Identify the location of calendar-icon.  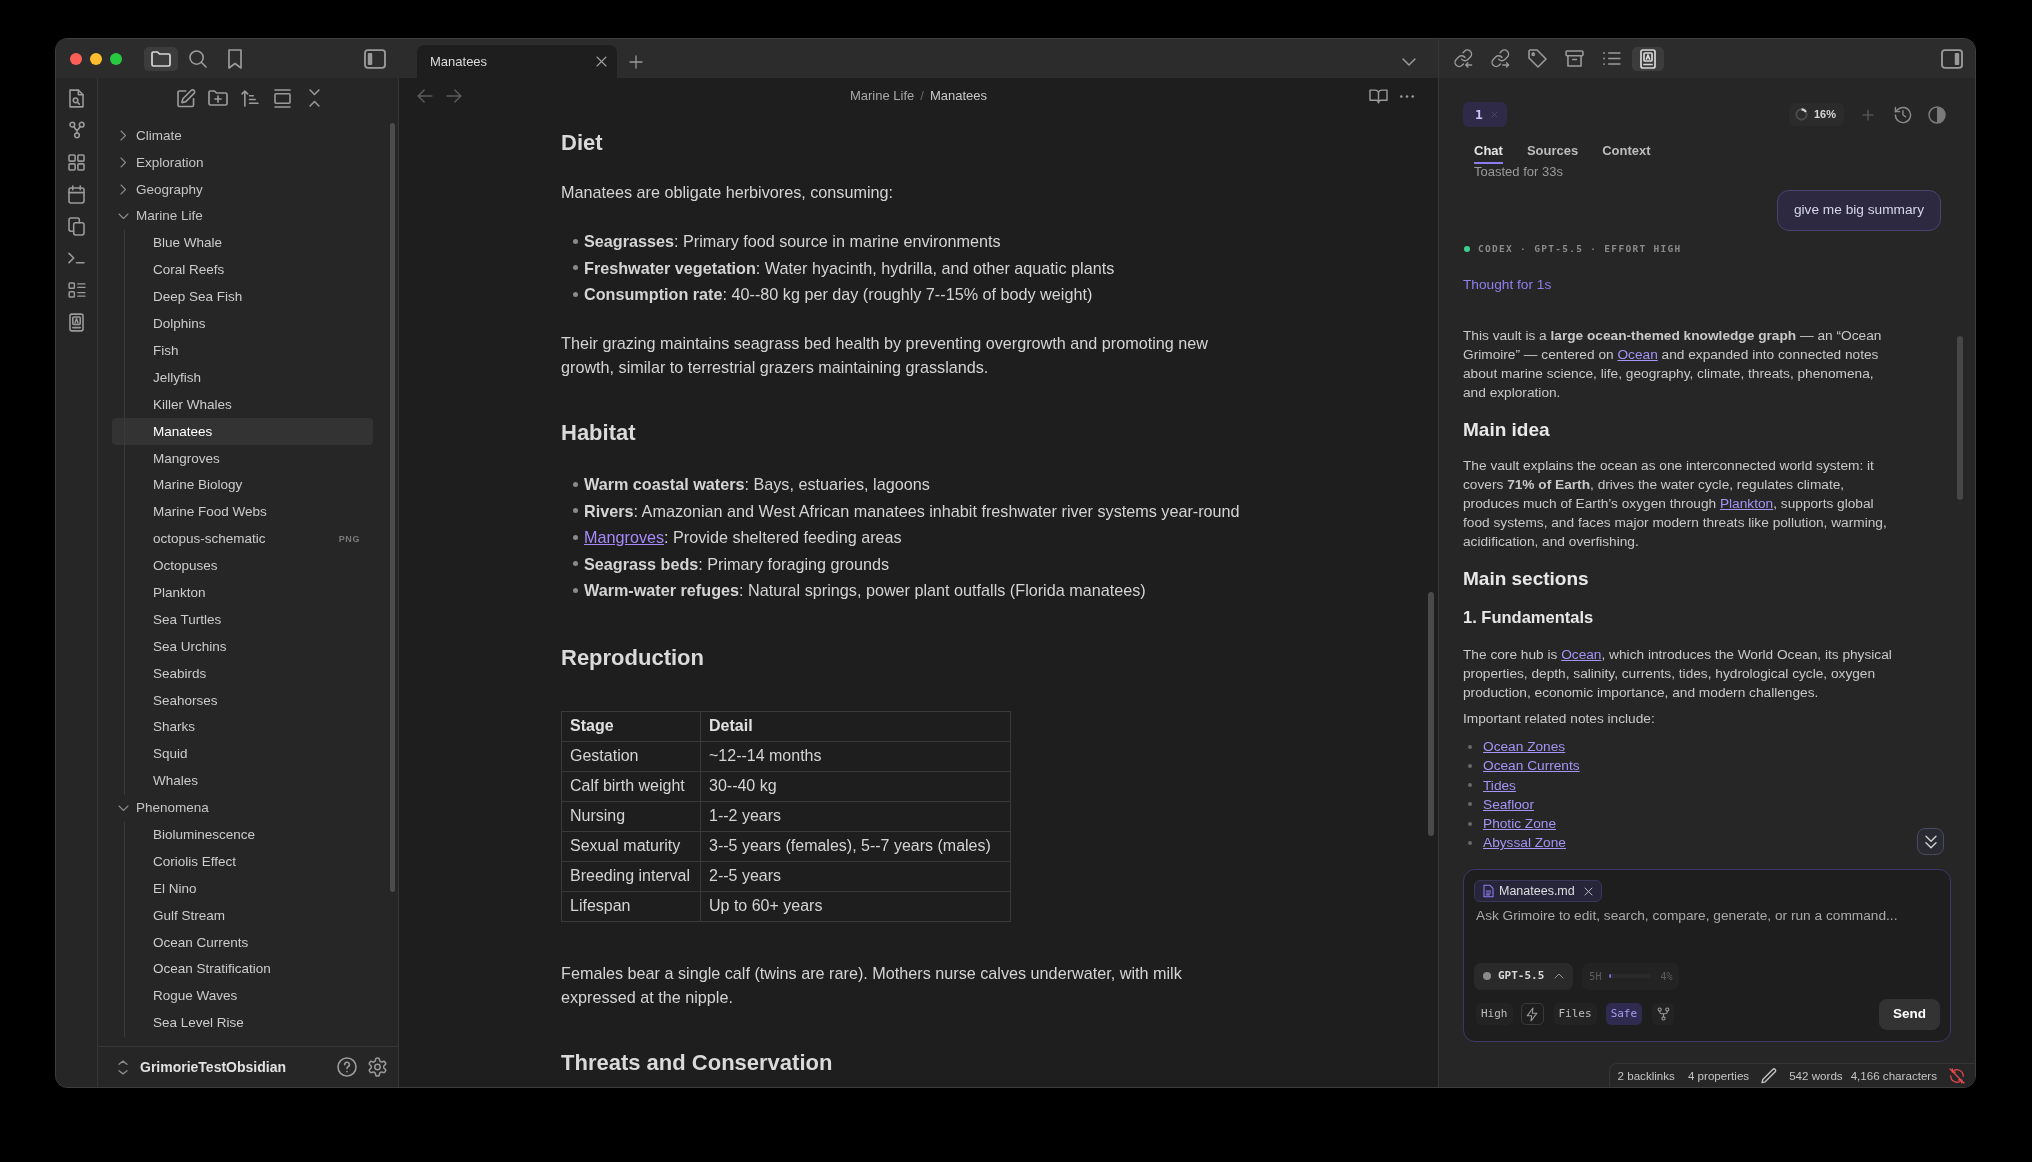
(76, 194).